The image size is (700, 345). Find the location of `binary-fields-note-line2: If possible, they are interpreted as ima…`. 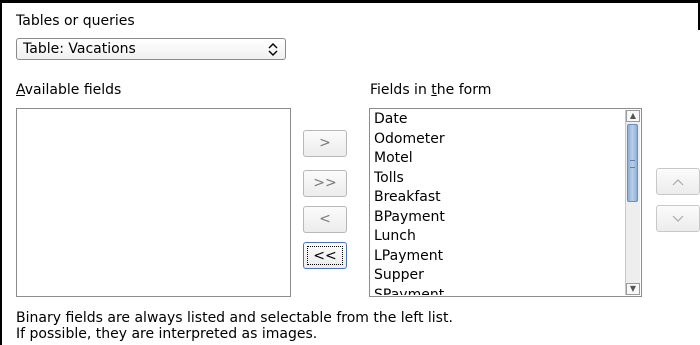

binary-fields-note-line2: If possible, they are interpreted as ima… is located at coordinates (167, 334).